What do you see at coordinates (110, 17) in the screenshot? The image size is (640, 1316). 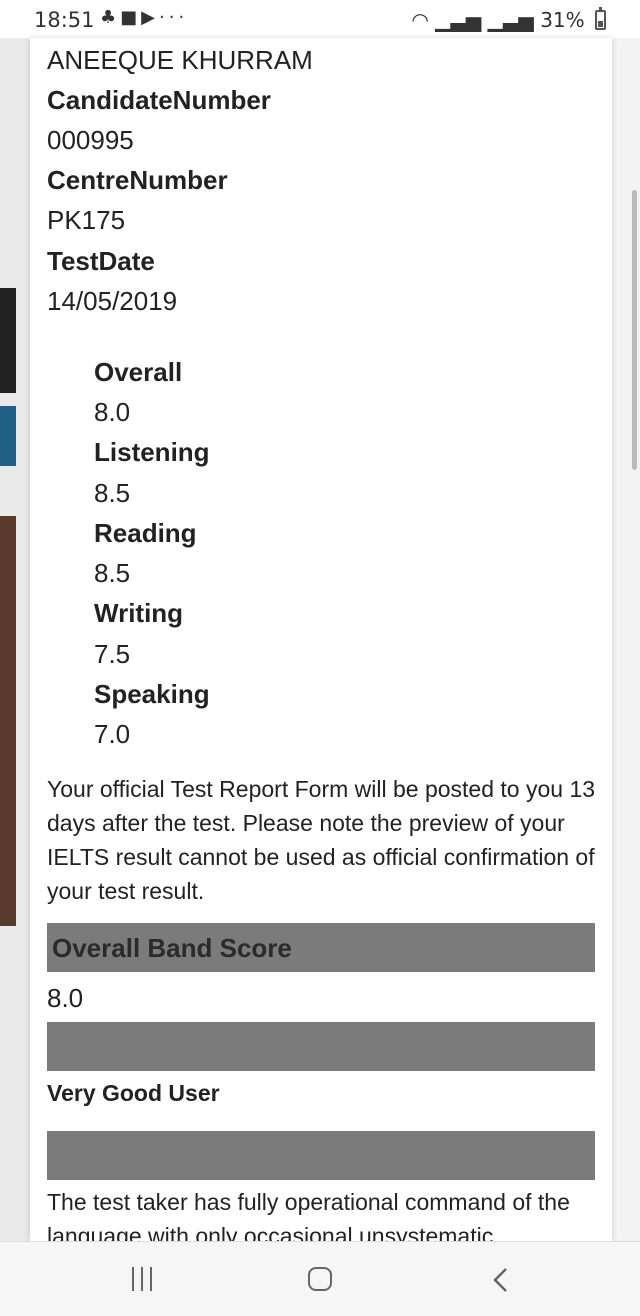 I see `usb-debug-icon: ♣` at bounding box center [110, 17].